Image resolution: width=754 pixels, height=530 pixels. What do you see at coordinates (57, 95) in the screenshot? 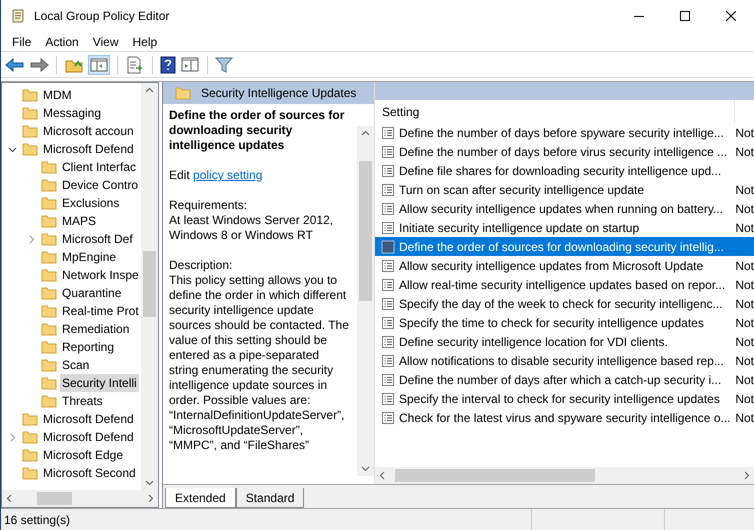
I see `tree-item: MDM` at bounding box center [57, 95].